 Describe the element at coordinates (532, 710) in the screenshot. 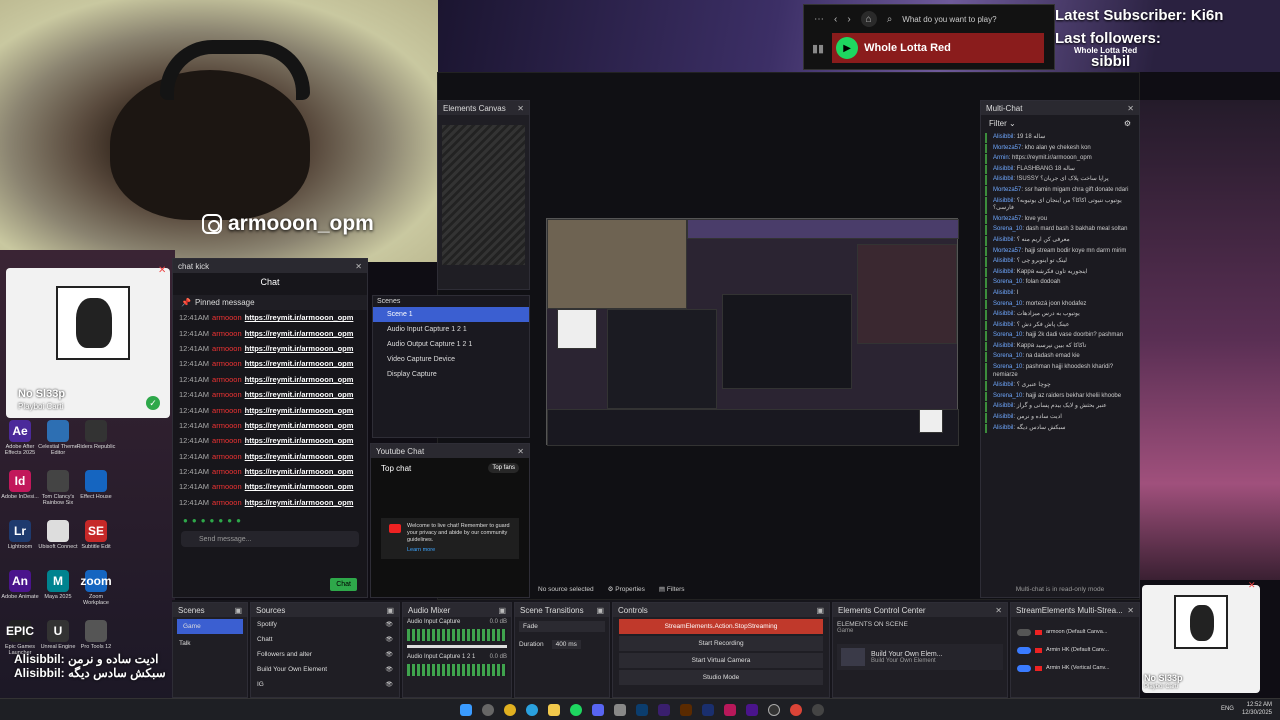

I see `telegram-icon` at that location.